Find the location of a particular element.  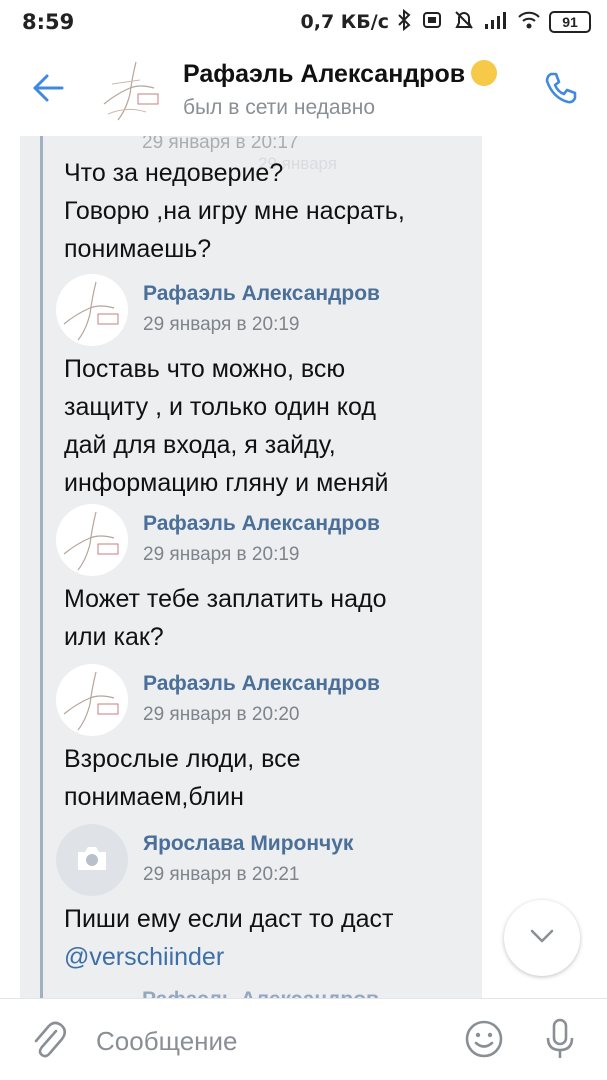

message-date: 29 января в 20:21 is located at coordinates (221, 874).